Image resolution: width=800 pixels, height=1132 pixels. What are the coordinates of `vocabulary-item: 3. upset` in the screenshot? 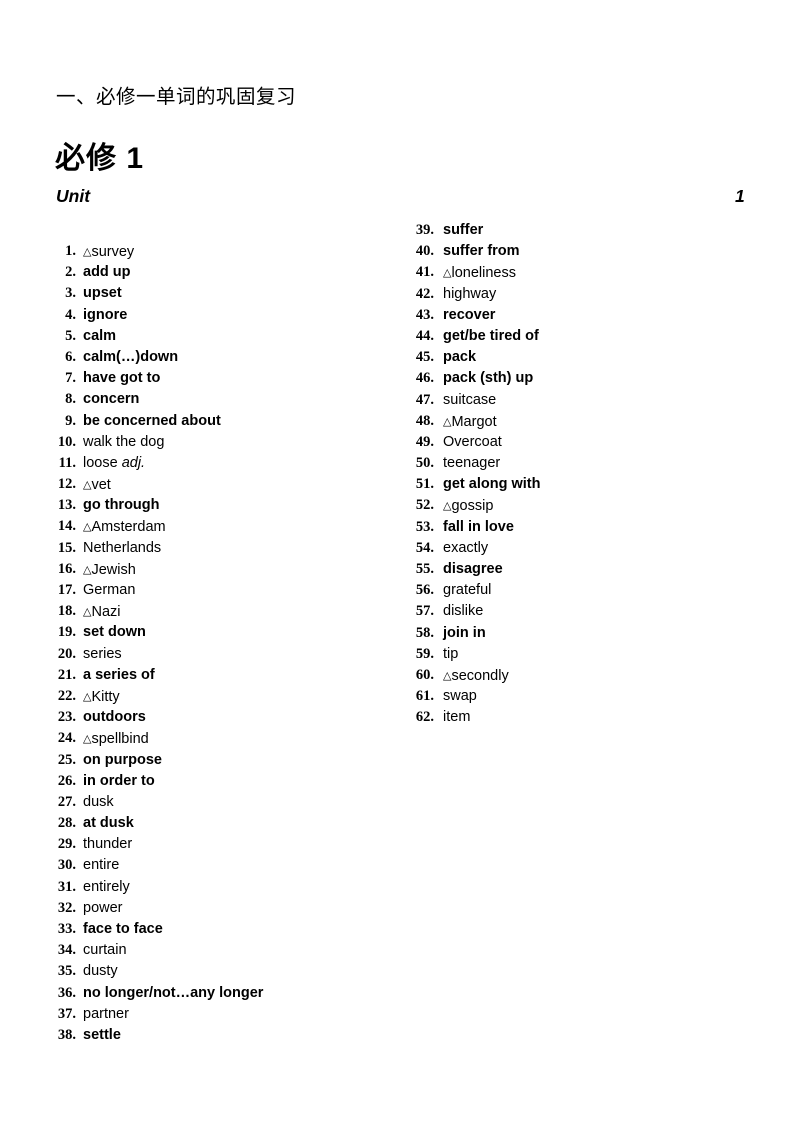 It's located at (210, 293).